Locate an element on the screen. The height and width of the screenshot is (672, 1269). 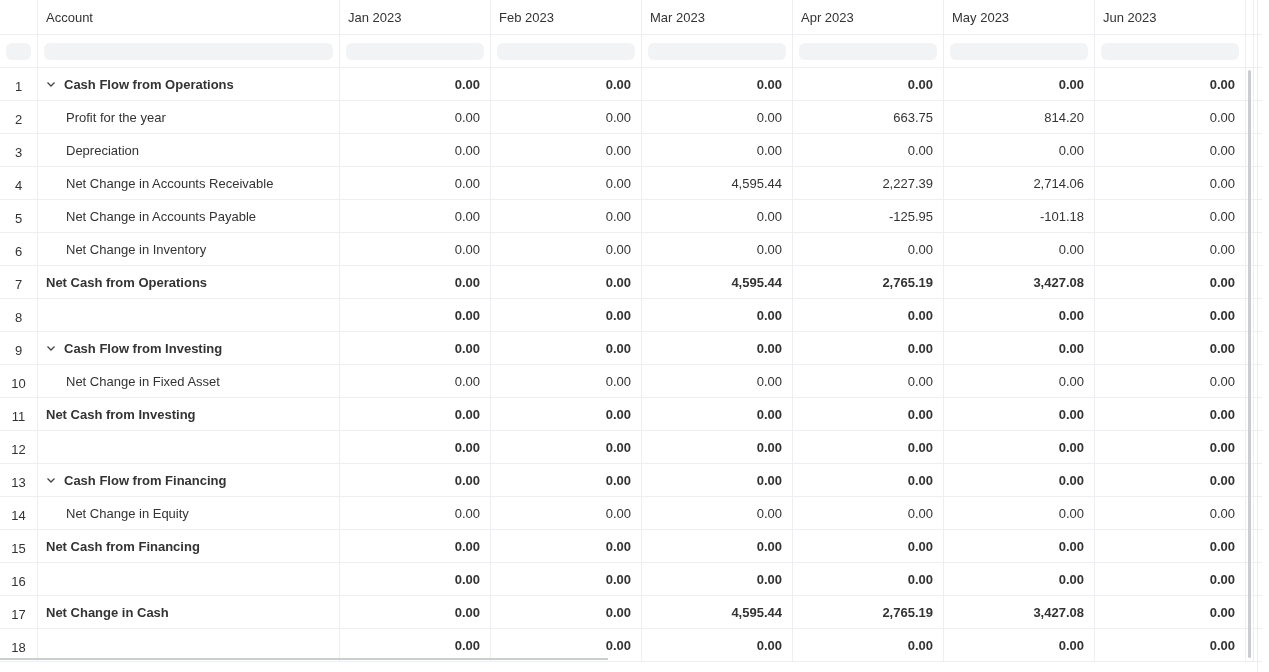
column-header: Account is located at coordinates (189, 17).